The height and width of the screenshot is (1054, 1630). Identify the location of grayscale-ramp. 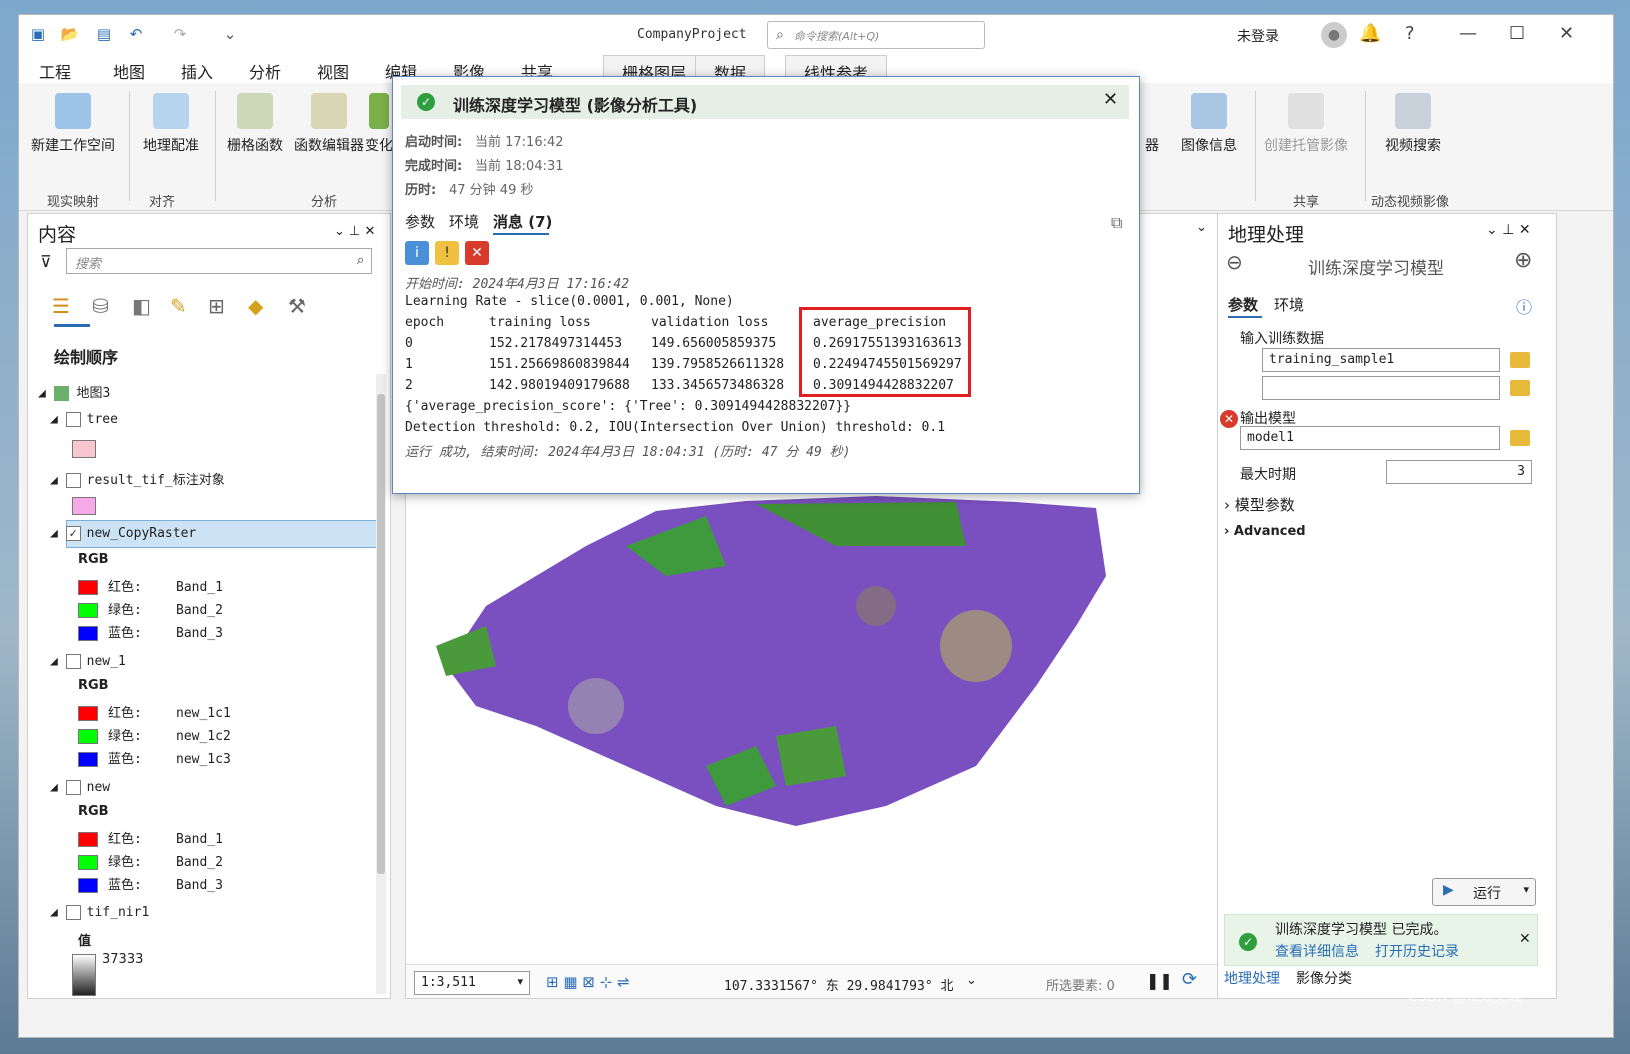
(84, 975).